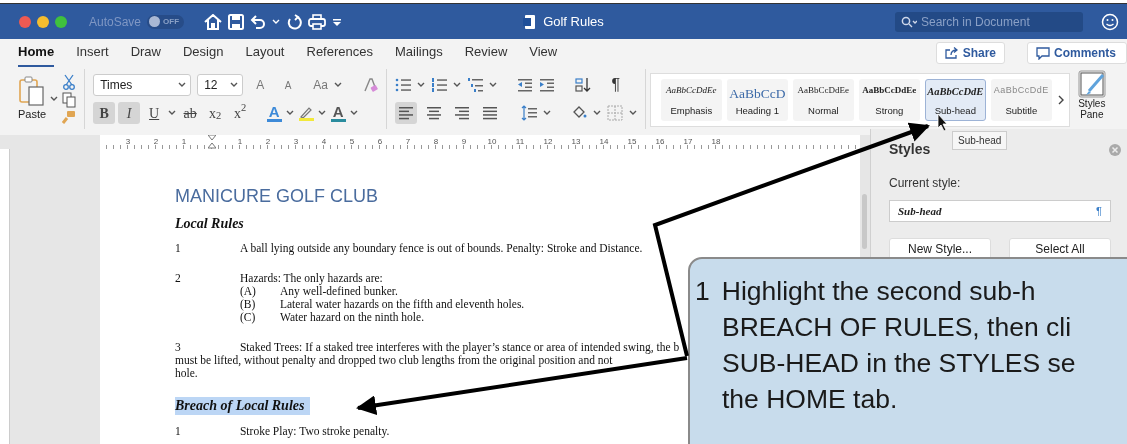  I want to click on increase-indent-icon, so click(546, 85).